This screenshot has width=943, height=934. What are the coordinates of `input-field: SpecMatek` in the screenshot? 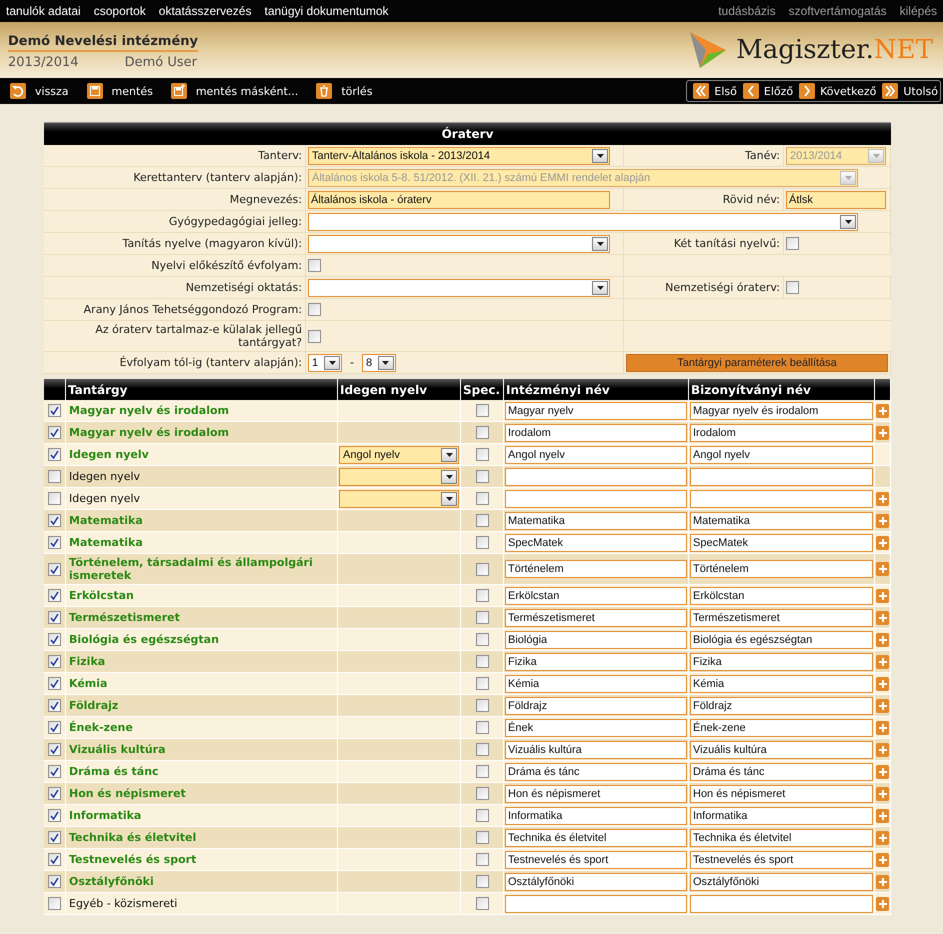 It's located at (596, 543).